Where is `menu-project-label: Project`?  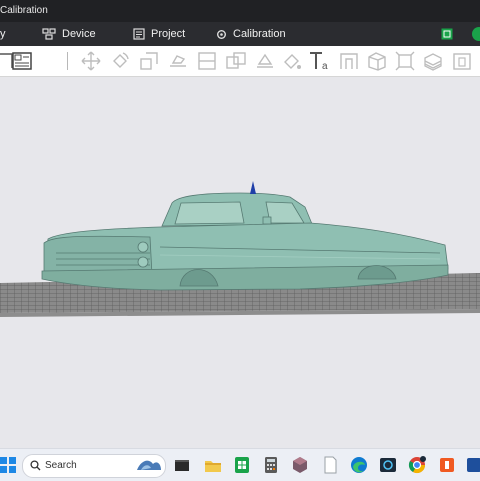 menu-project-label: Project is located at coordinates (168, 34).